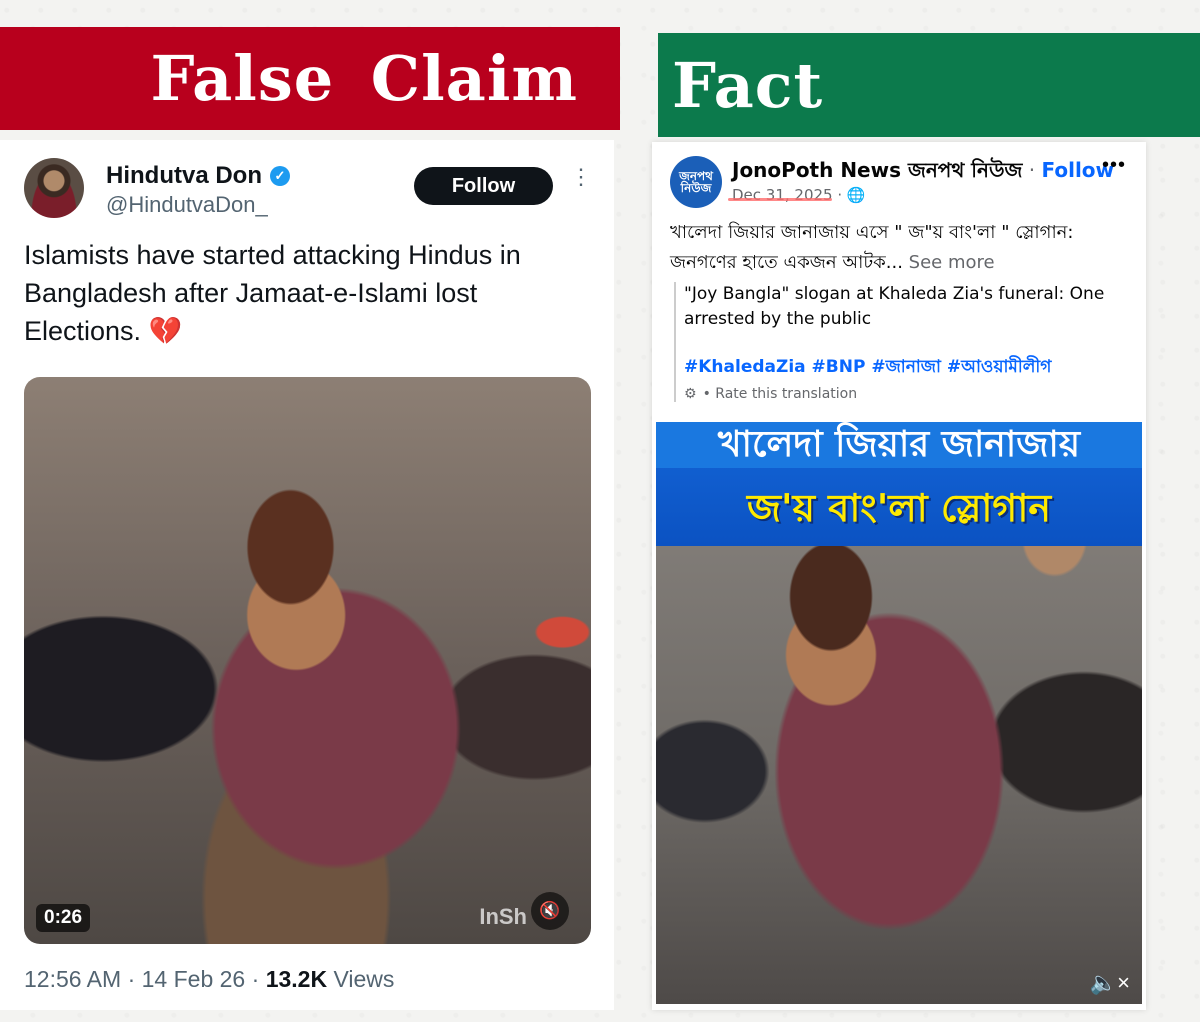 This screenshot has height=1022, width=1200. What do you see at coordinates (949, 262) in the screenshot?
I see `see-more-link: See more` at bounding box center [949, 262].